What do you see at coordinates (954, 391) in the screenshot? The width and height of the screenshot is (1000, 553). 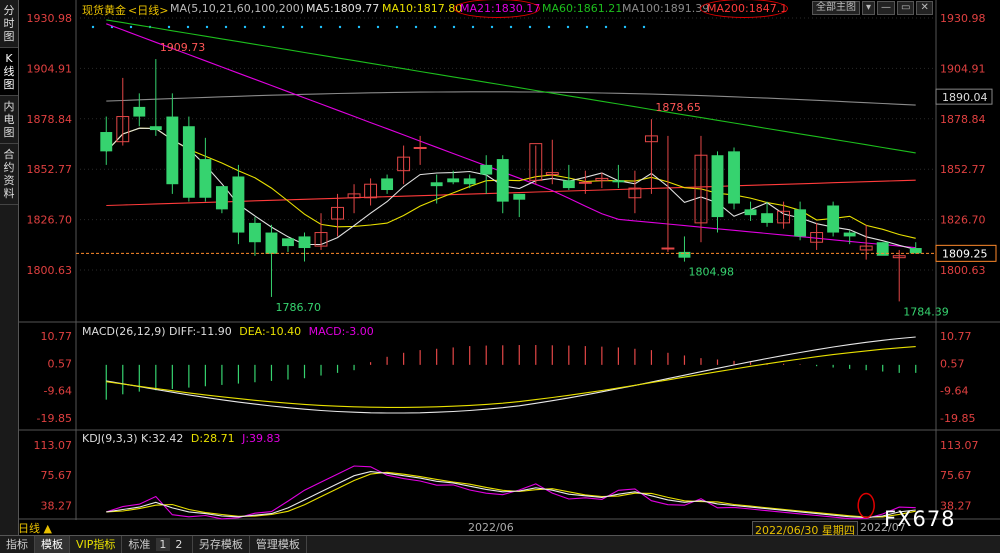 I see `macd-tick-right: -9.64` at bounding box center [954, 391].